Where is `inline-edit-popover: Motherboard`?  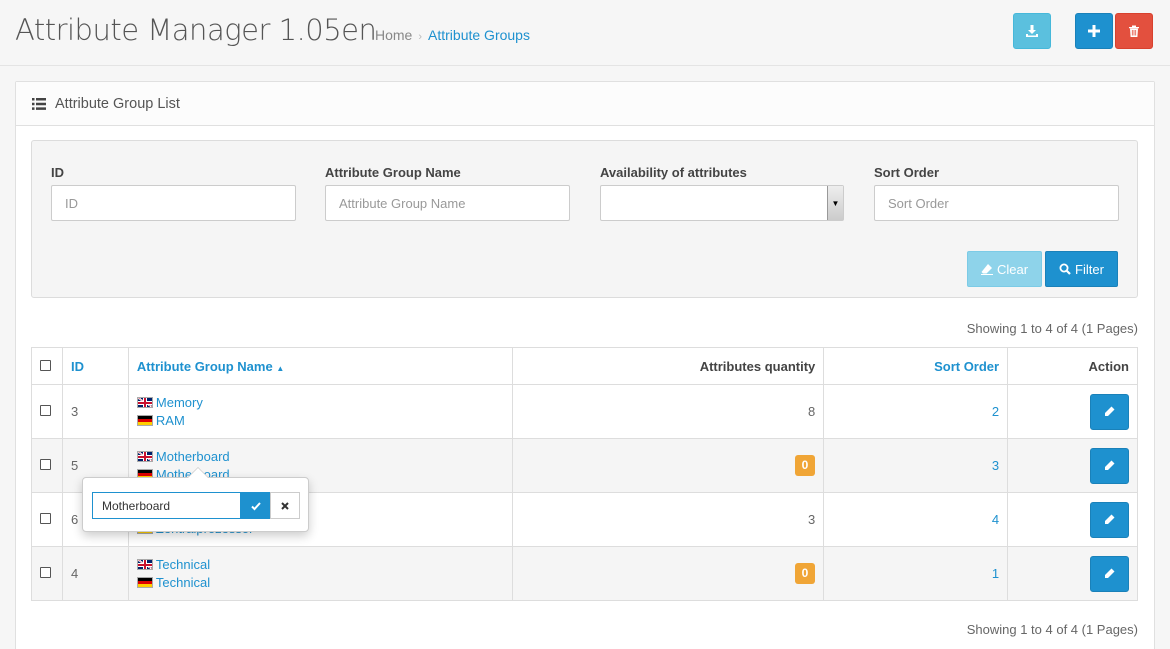
inline-edit-popover: Motherboard is located at coordinates (195, 499).